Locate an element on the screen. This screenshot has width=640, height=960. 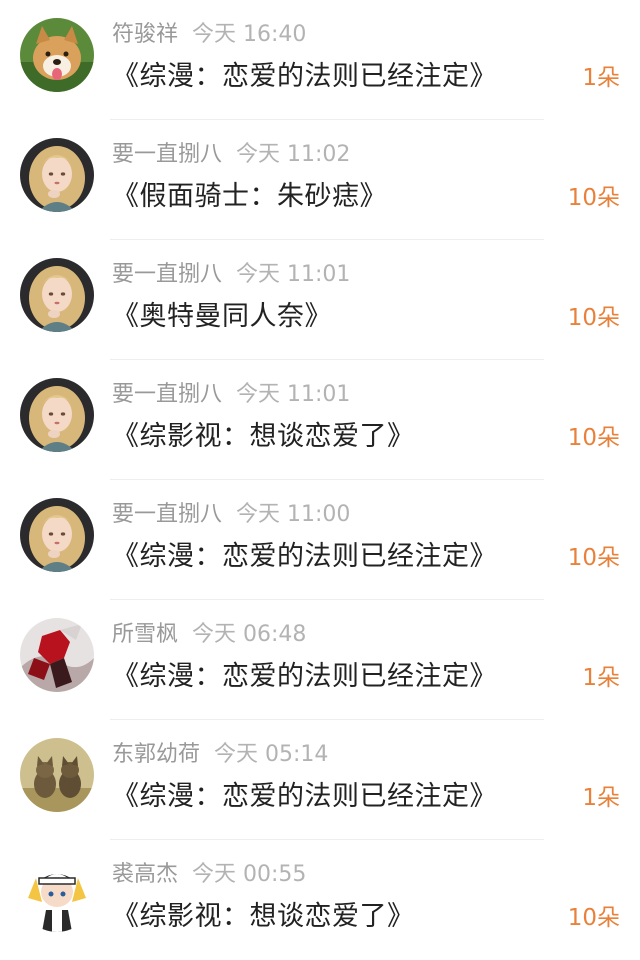
list-item: 要一直捌八 今天 11:01 《综影视：想谈恋爱了》 10朵 is located at coordinates (320, 420).